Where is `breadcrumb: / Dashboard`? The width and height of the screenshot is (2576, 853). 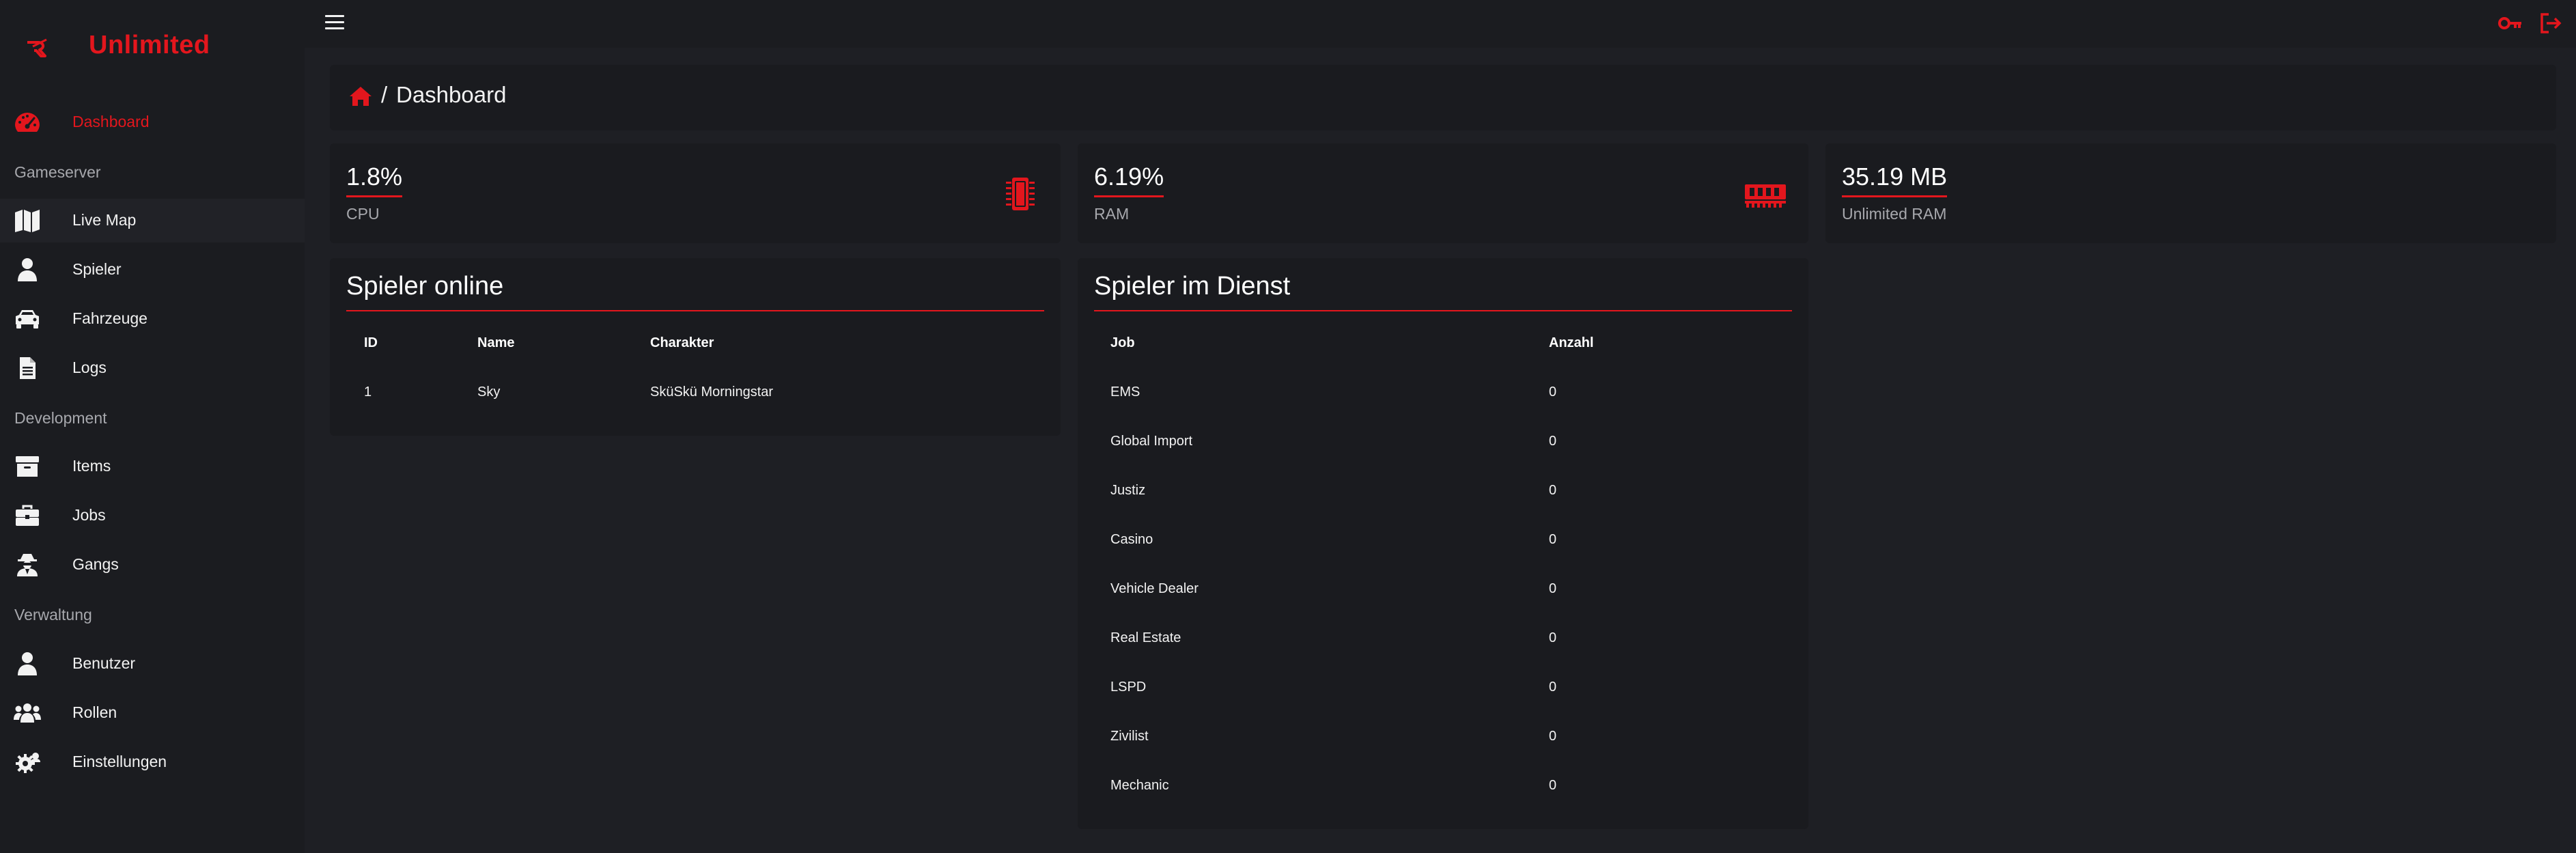 breadcrumb: / Dashboard is located at coordinates (1443, 97).